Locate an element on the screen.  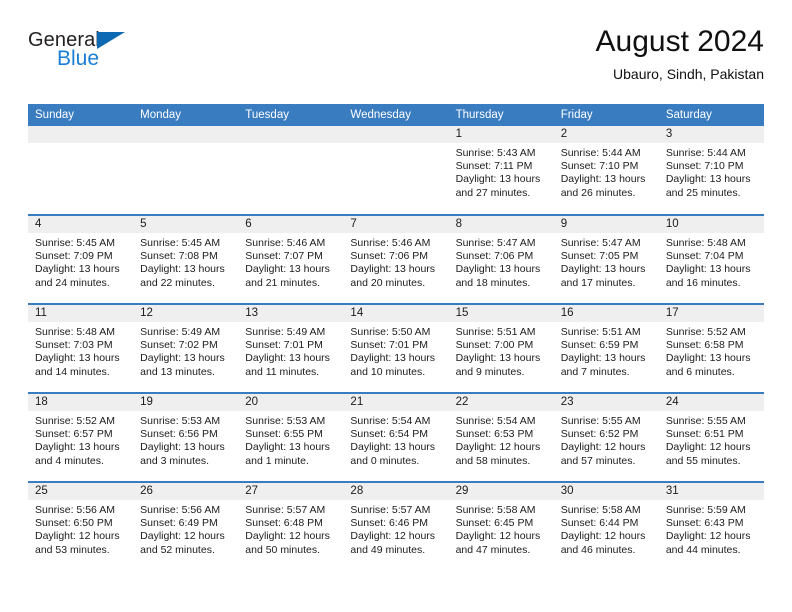
brand-name-blue: Blue is located at coordinates (78, 58).